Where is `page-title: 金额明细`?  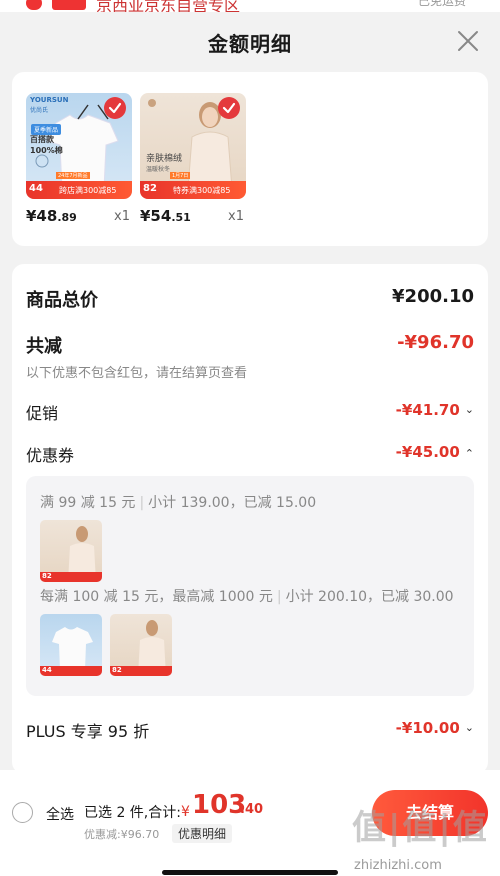
page-title: 金额明细 is located at coordinates (250, 44).